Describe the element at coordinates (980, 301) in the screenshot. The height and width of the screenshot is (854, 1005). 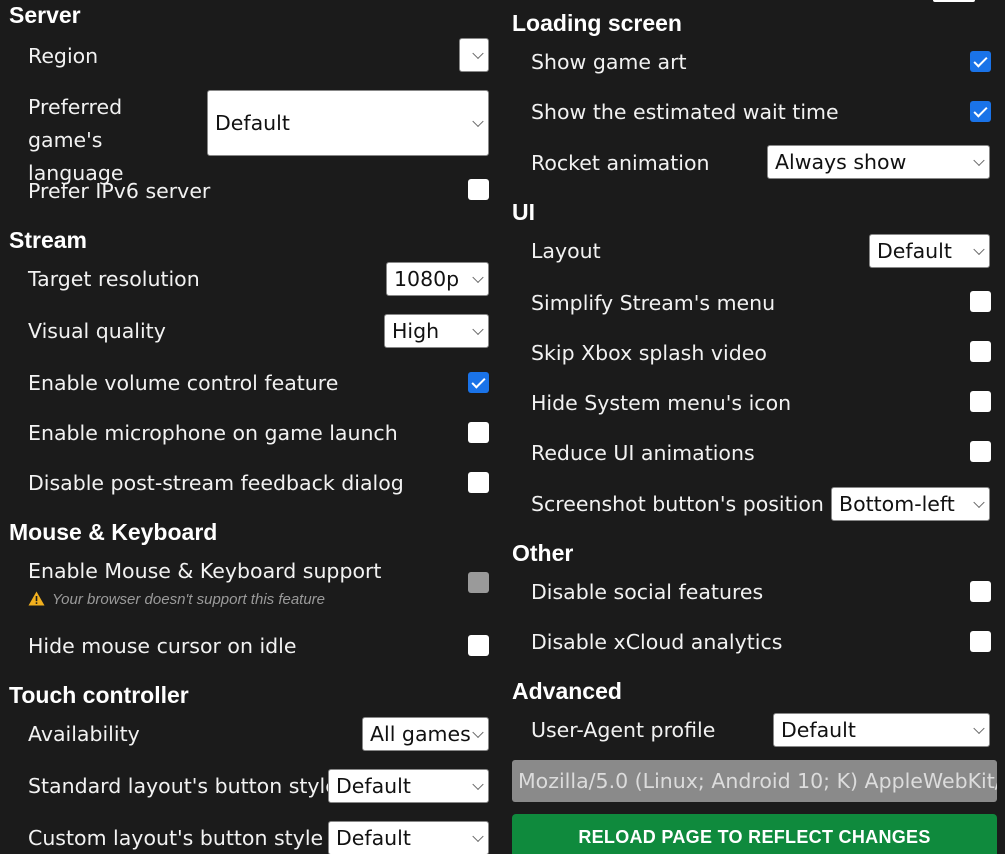
I see `simplify-checkbox` at that location.